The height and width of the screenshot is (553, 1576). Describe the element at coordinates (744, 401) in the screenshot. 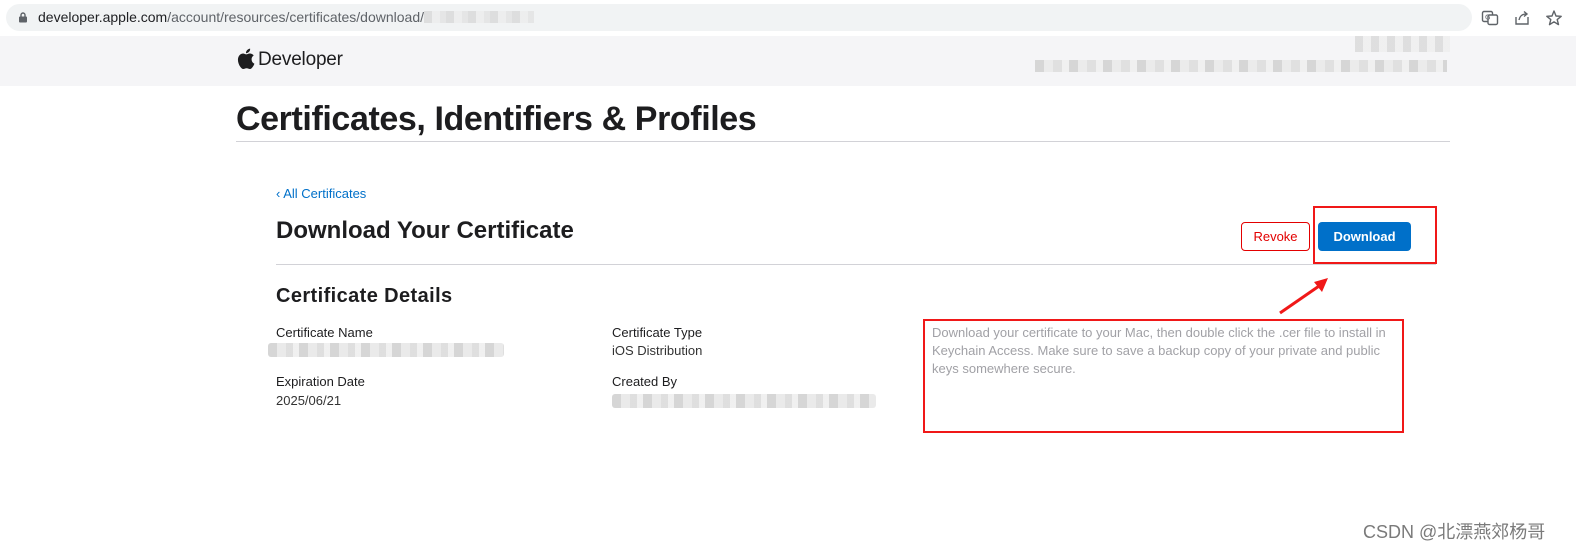

I see `redacted-created-by` at that location.